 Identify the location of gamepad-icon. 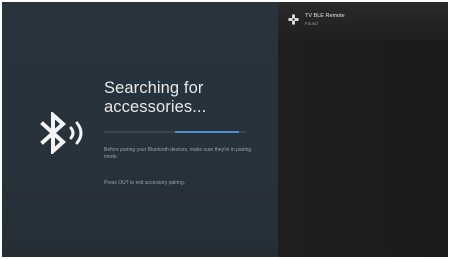
(293, 19).